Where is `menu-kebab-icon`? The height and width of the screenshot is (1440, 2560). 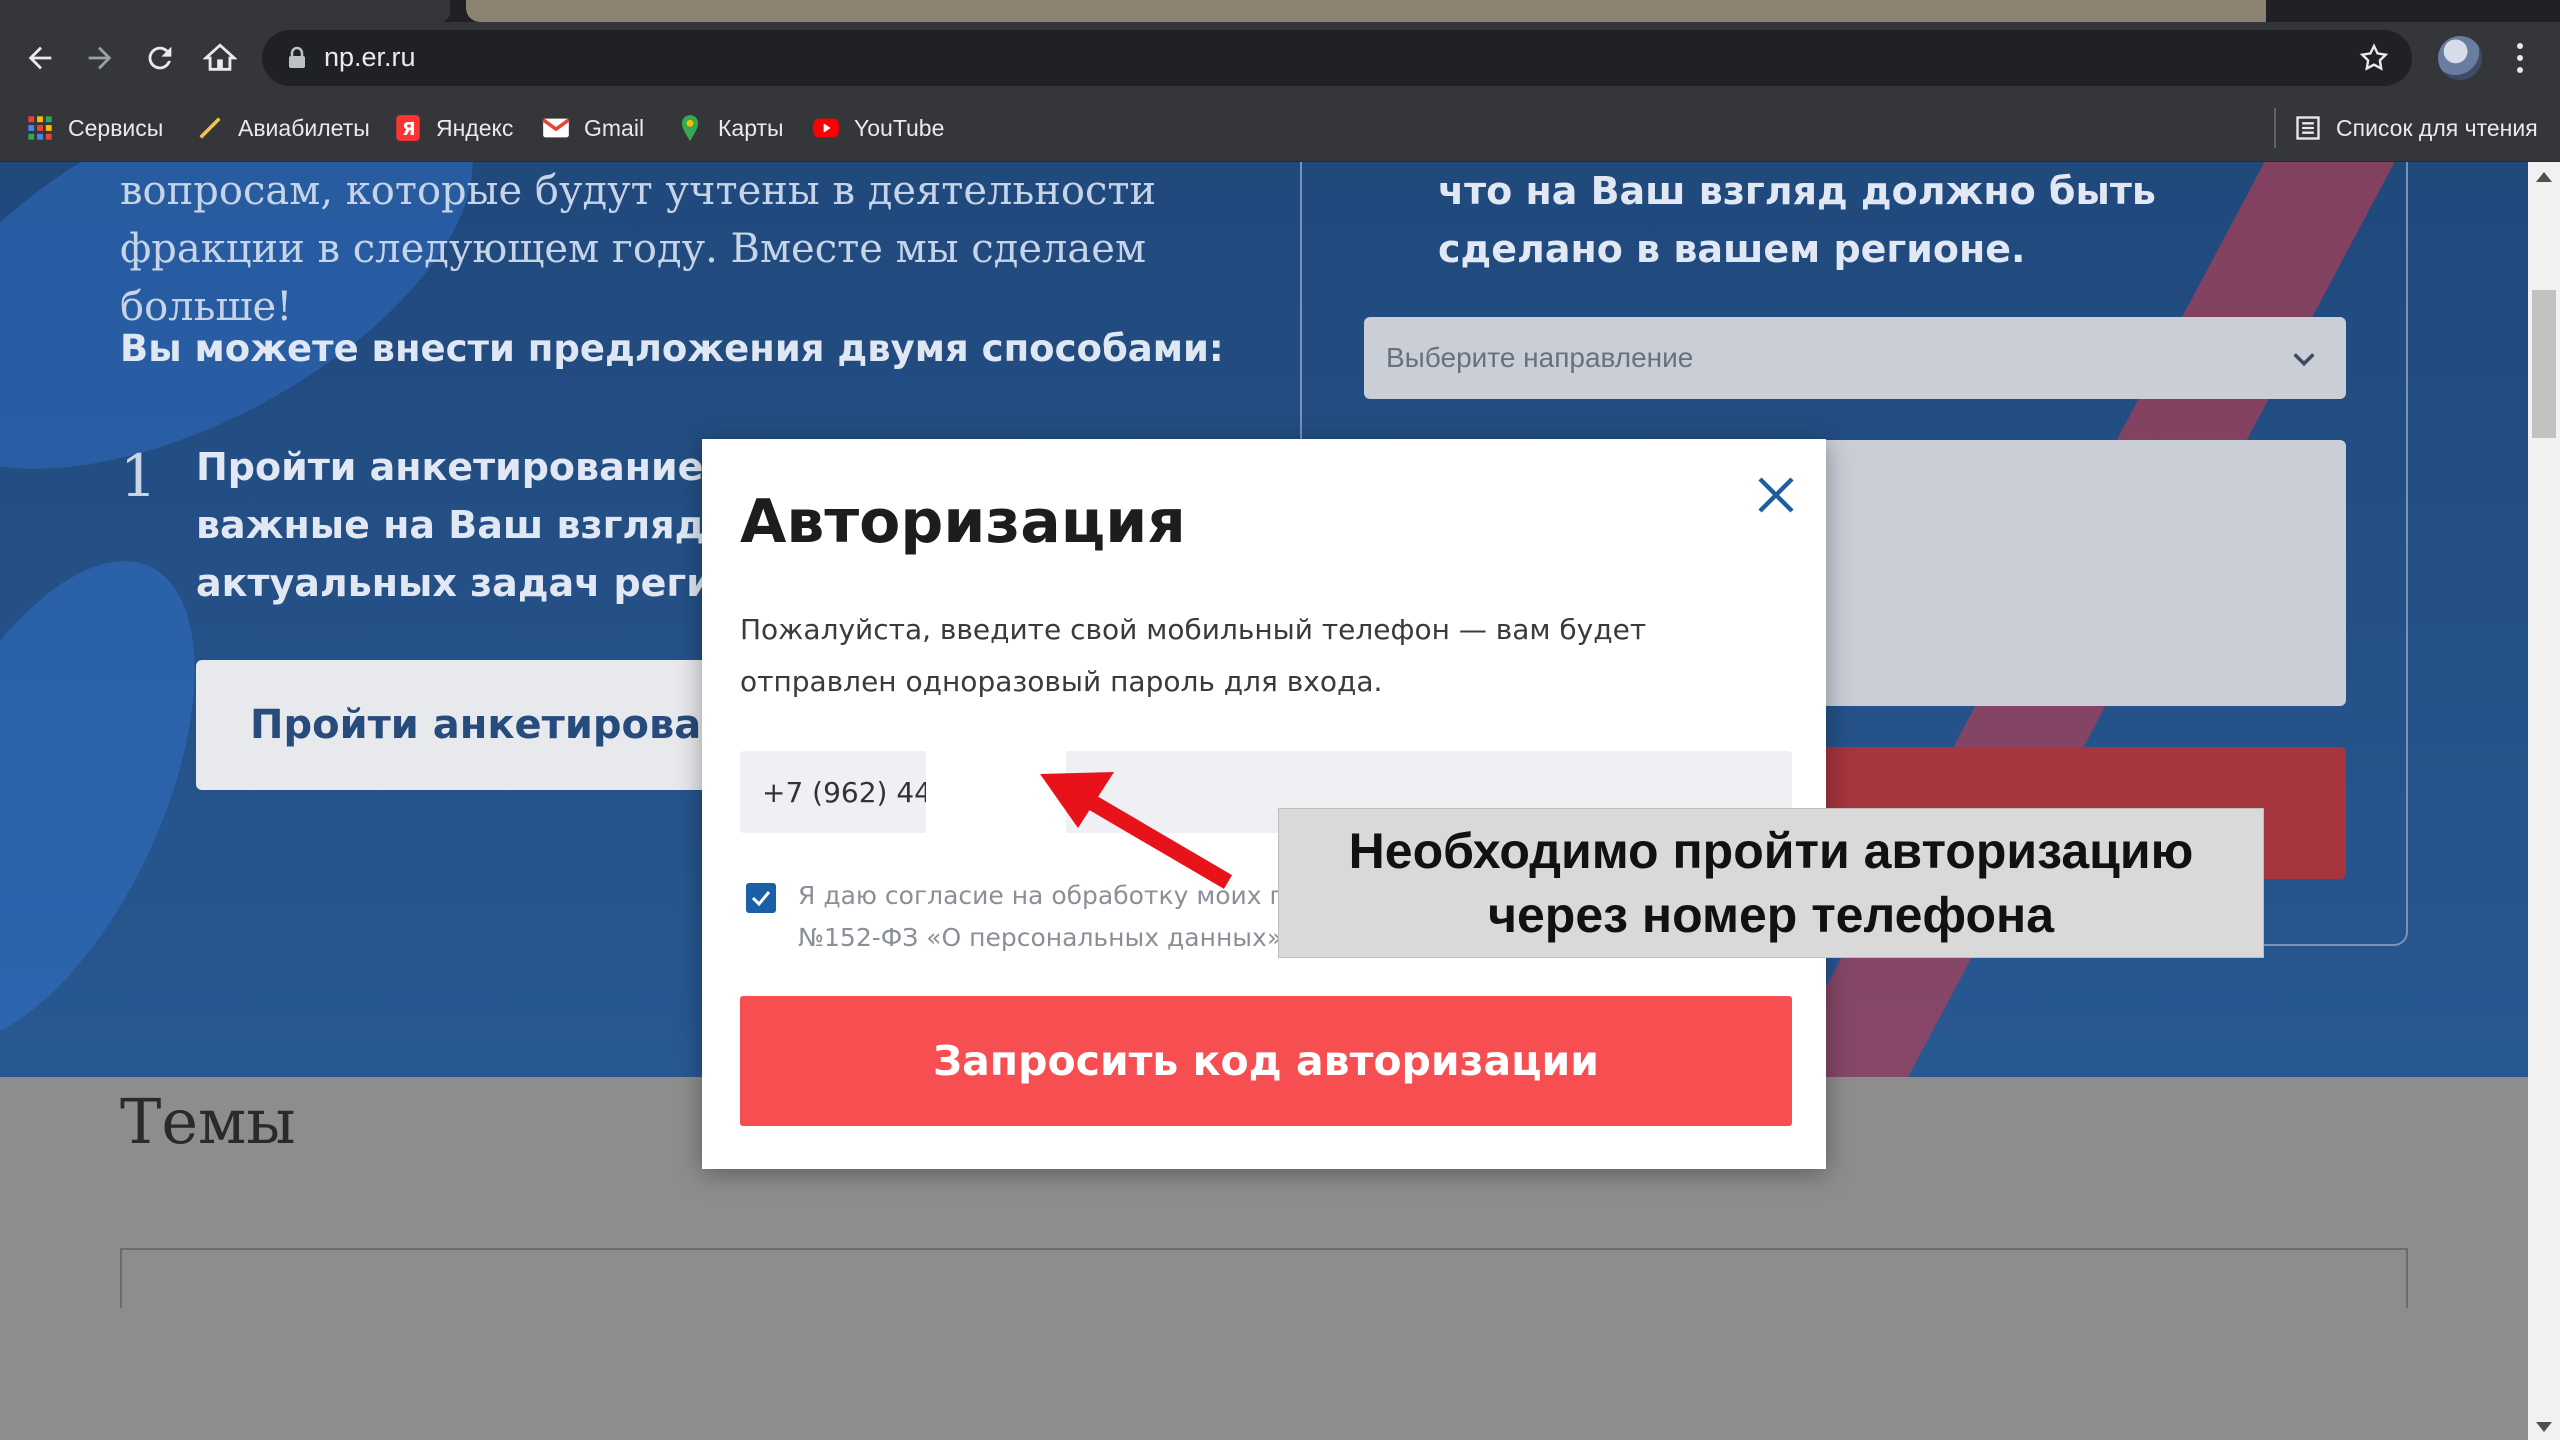 menu-kebab-icon is located at coordinates (2520, 58).